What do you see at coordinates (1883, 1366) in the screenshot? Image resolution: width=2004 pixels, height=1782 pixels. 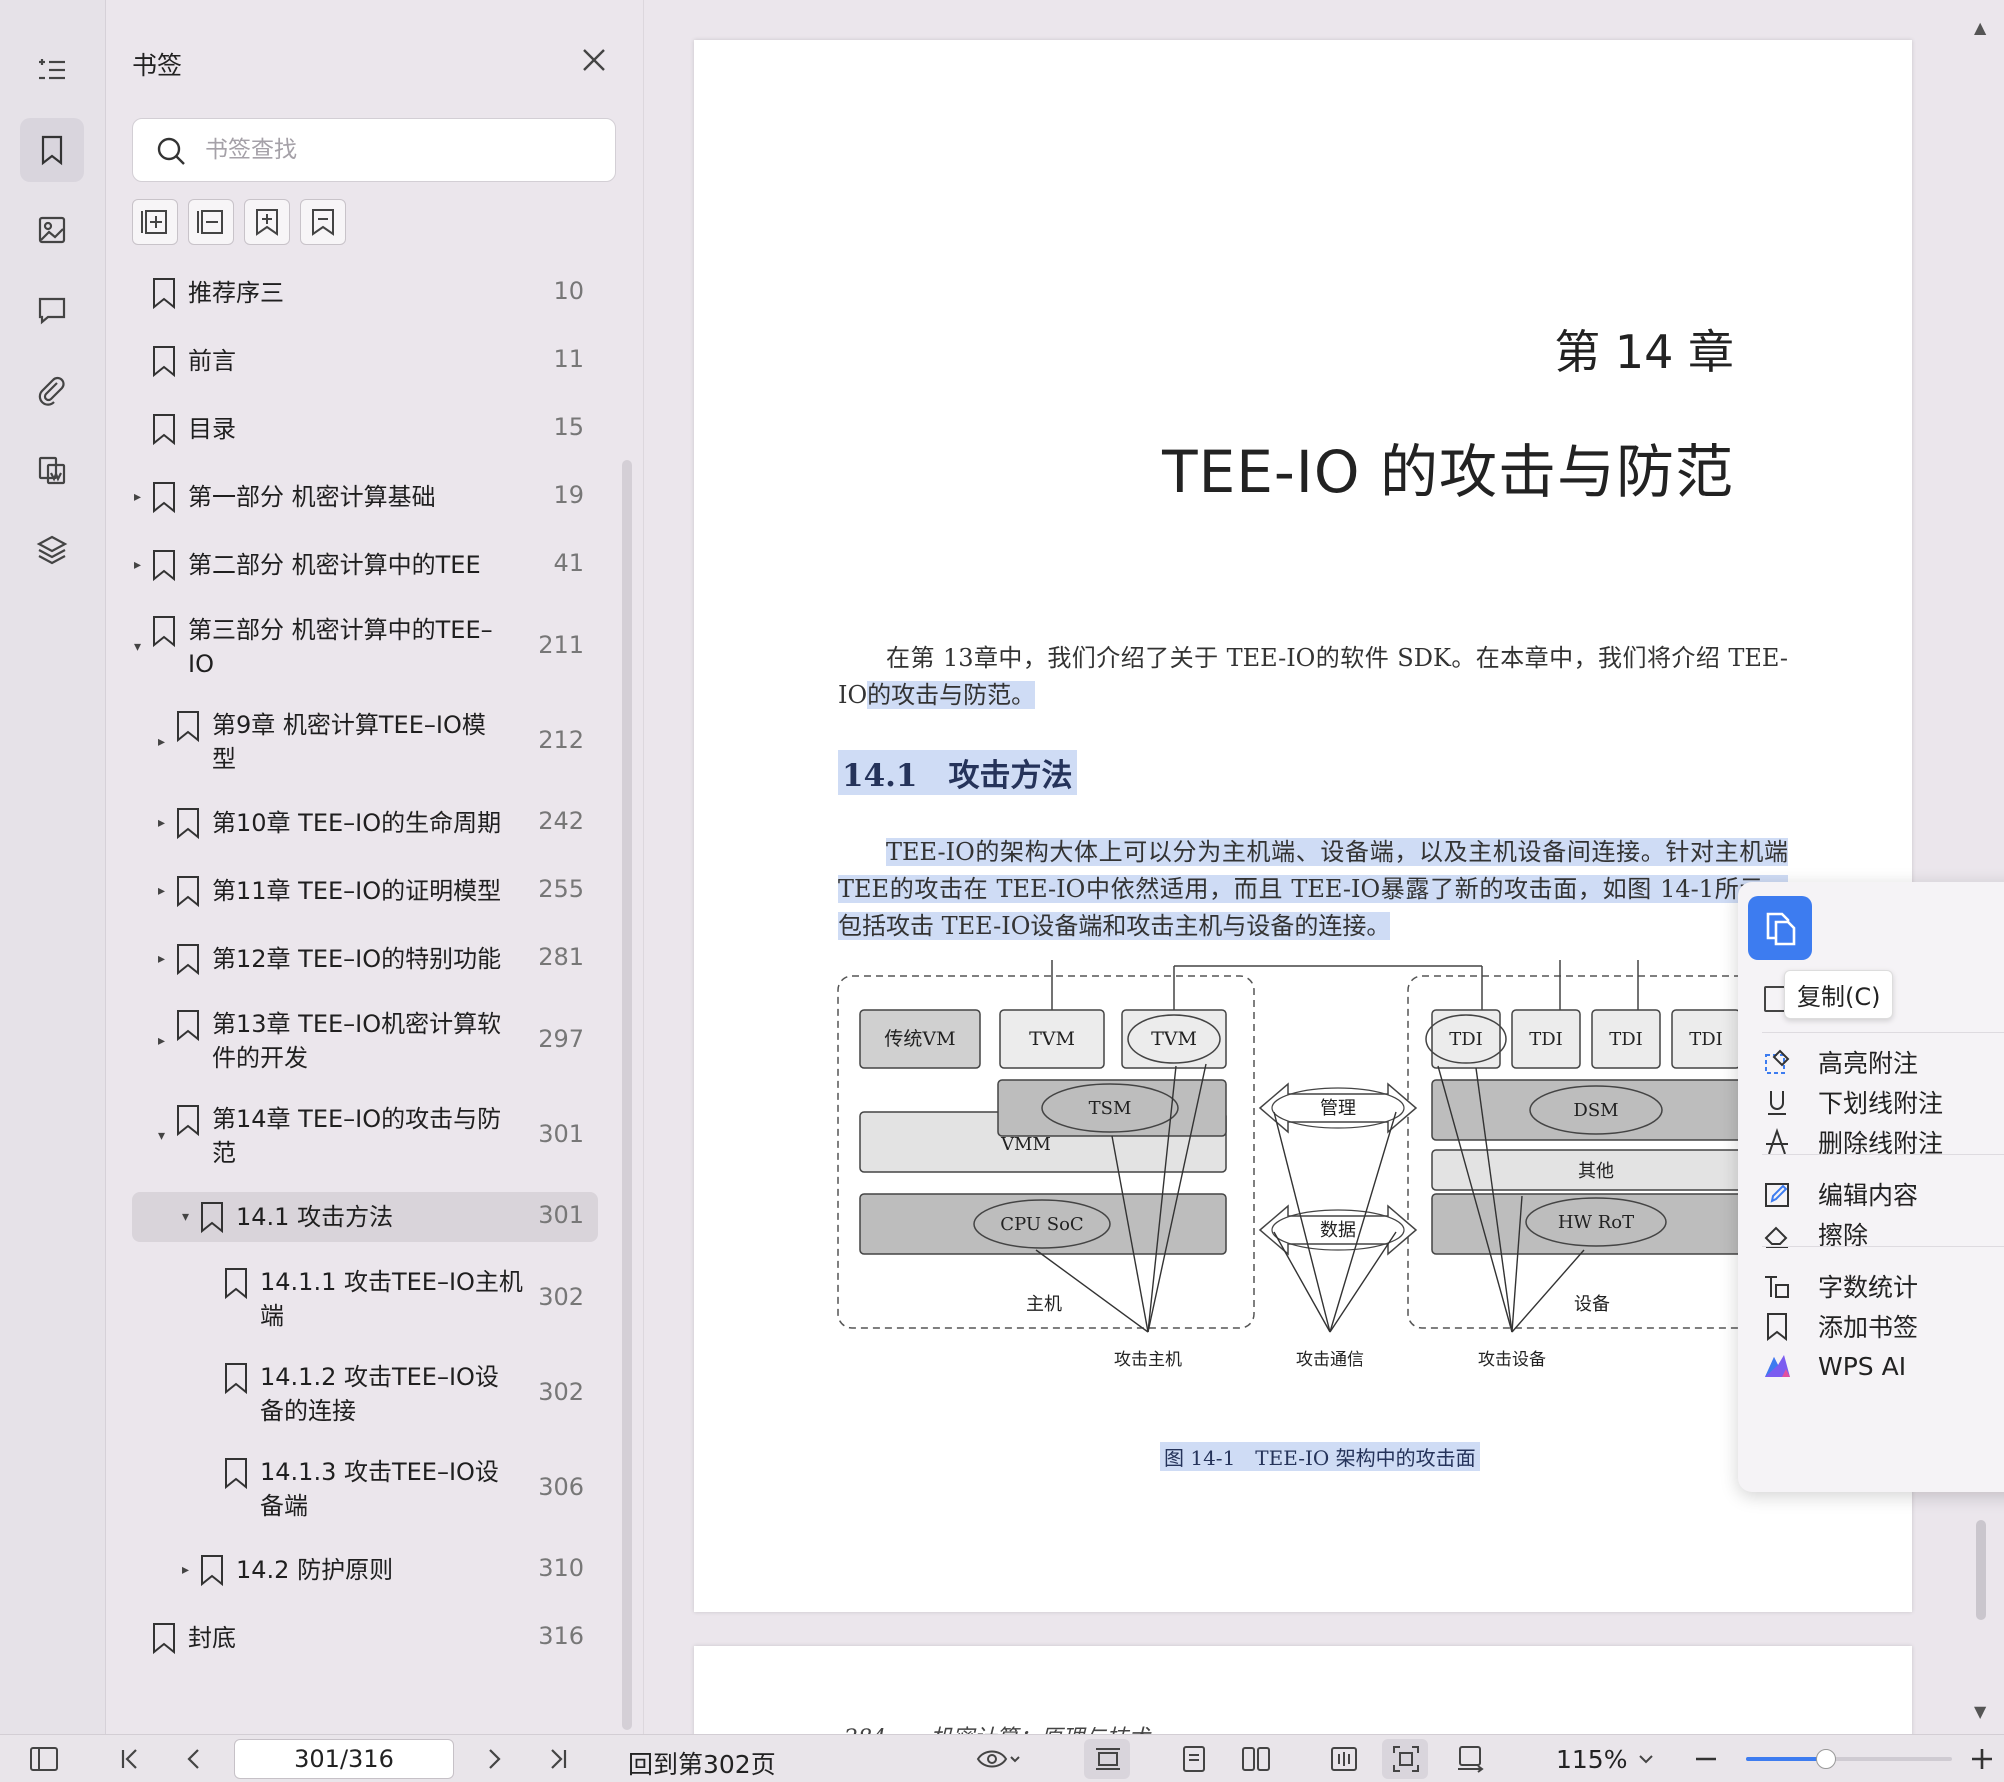 I see `menu-item-wps-ai: WPS AI` at bounding box center [1883, 1366].